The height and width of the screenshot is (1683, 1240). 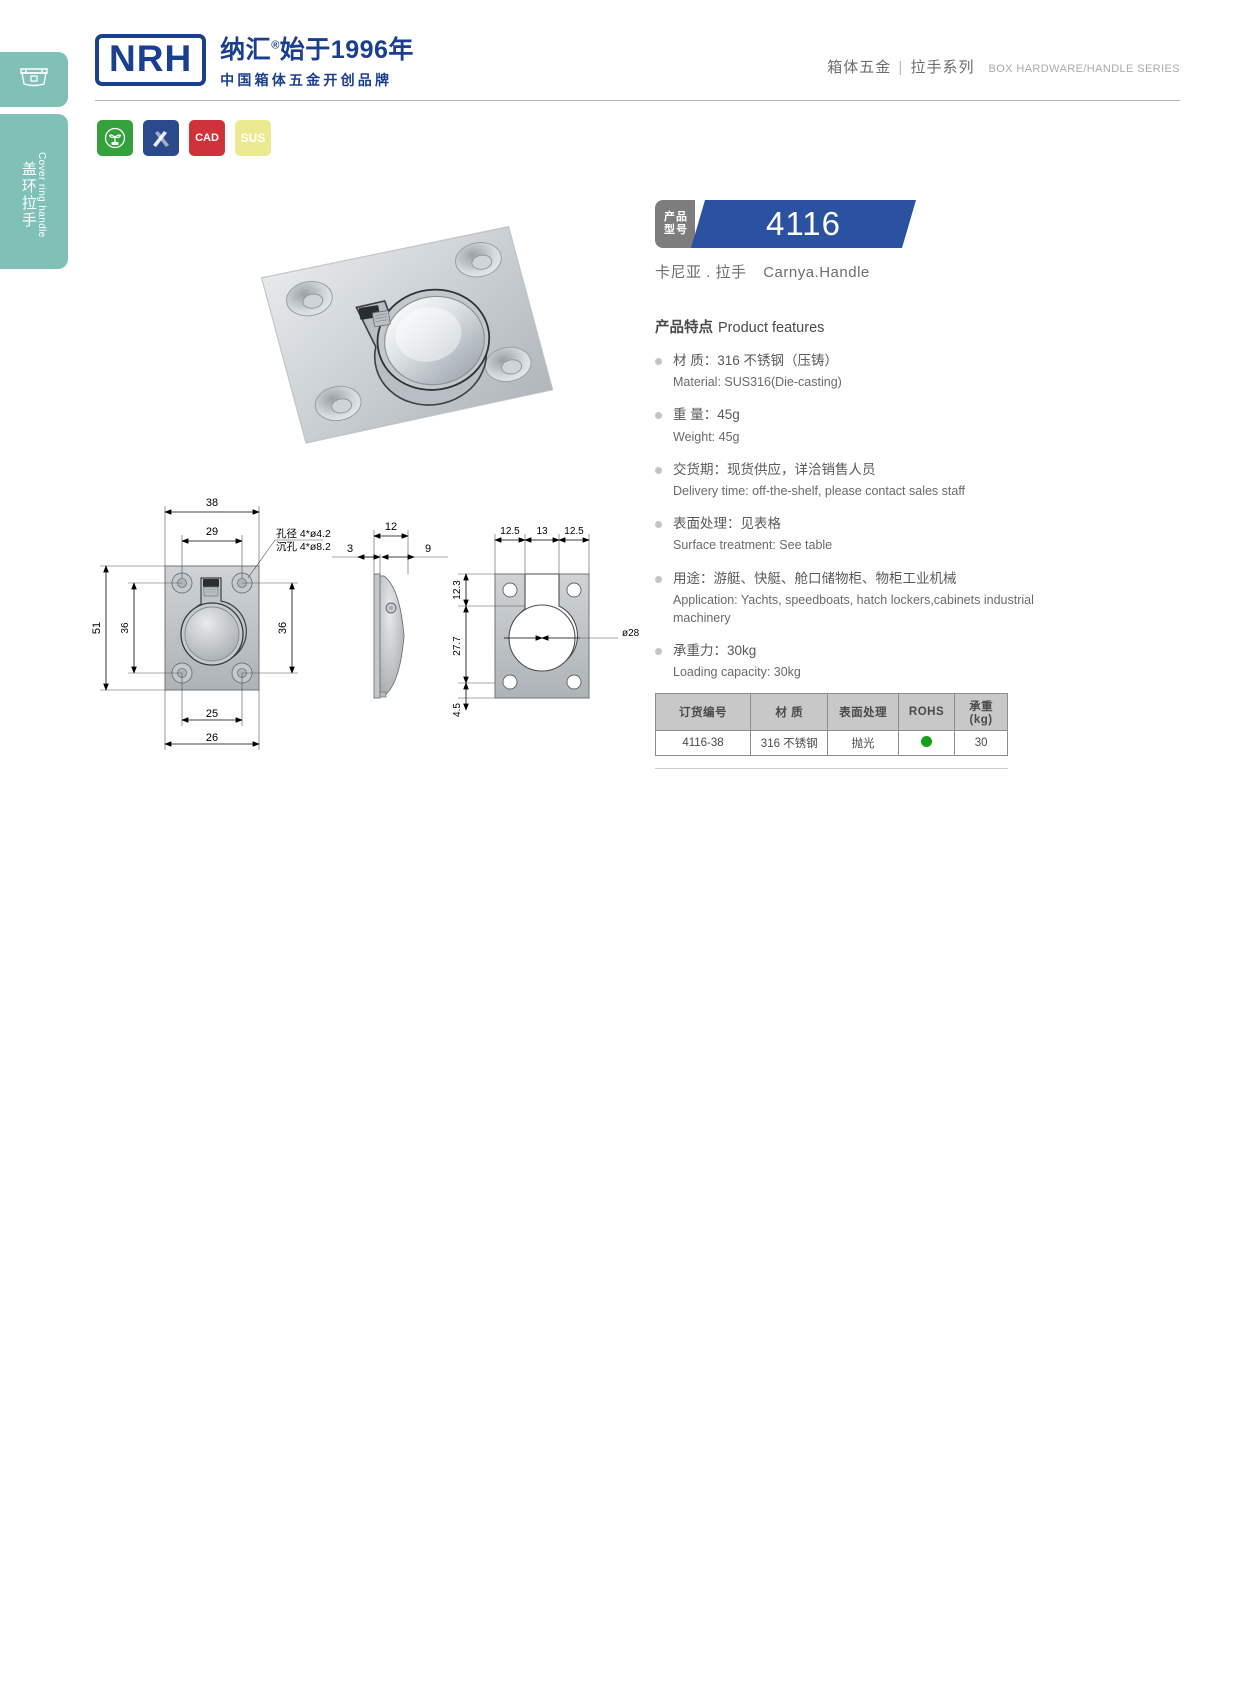 I want to click on table-header-row: 订货编号 材 质 表面处理 ROHS 承重 (kg), so click(x=831, y=712).